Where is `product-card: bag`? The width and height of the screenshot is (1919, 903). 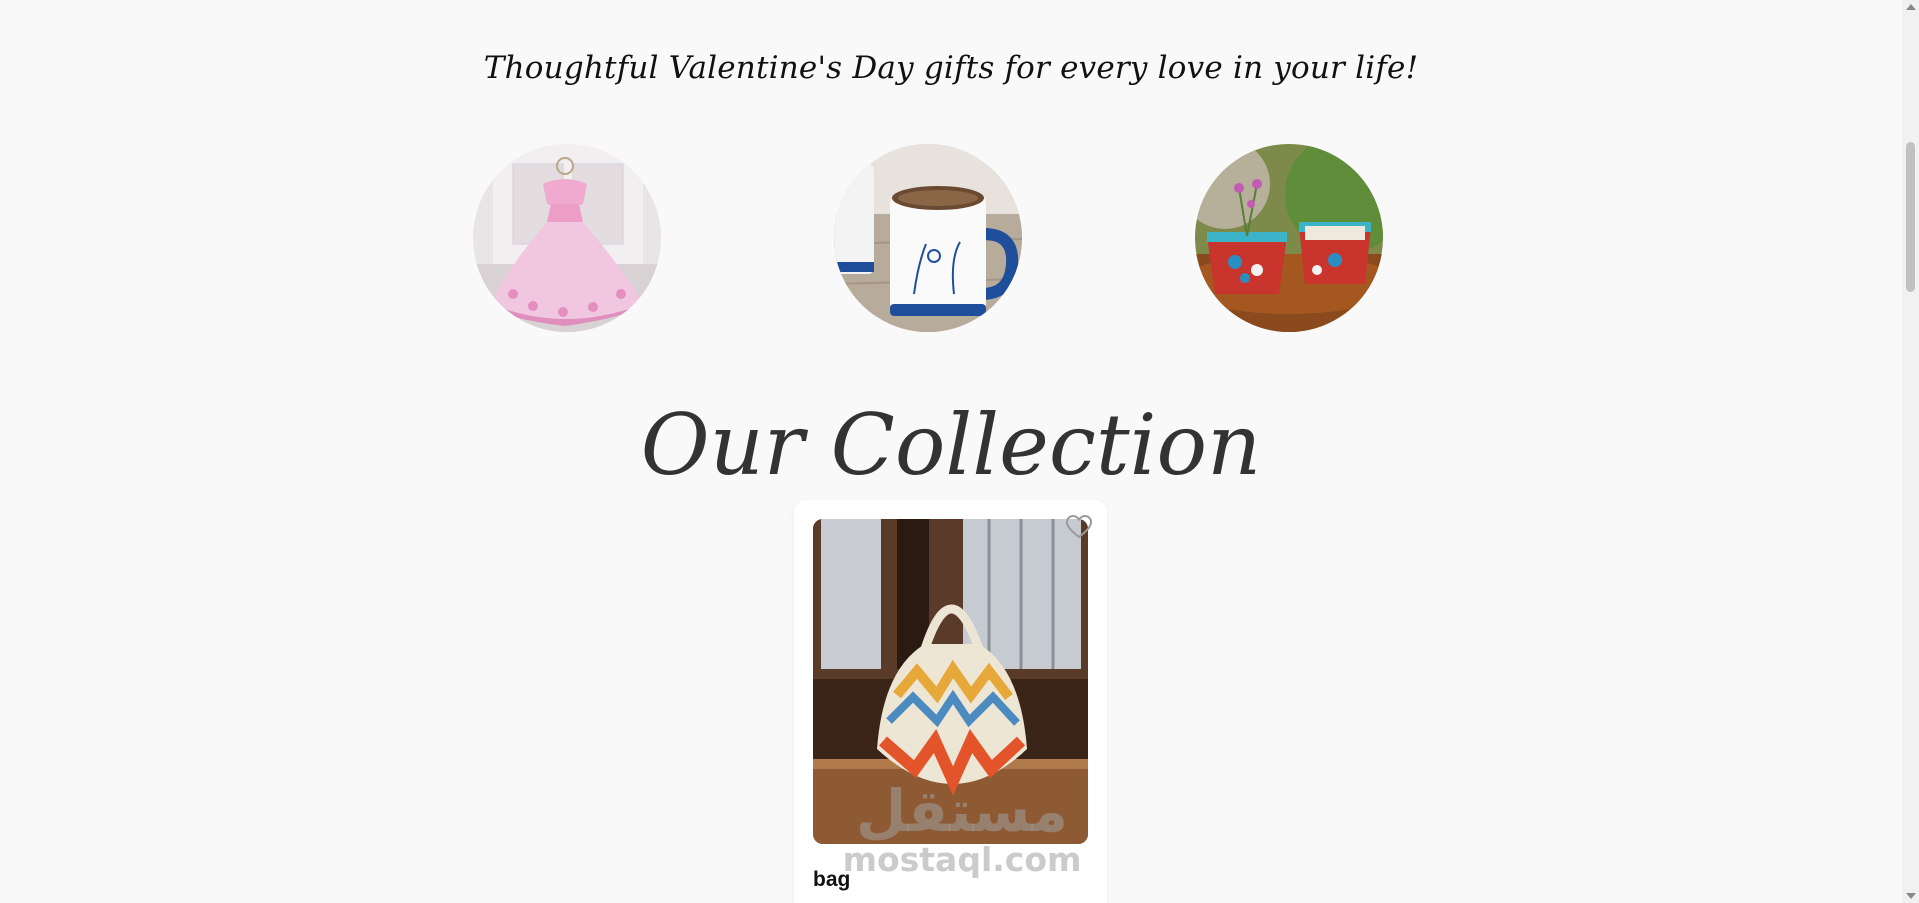
product-card: bag is located at coordinates (950, 701).